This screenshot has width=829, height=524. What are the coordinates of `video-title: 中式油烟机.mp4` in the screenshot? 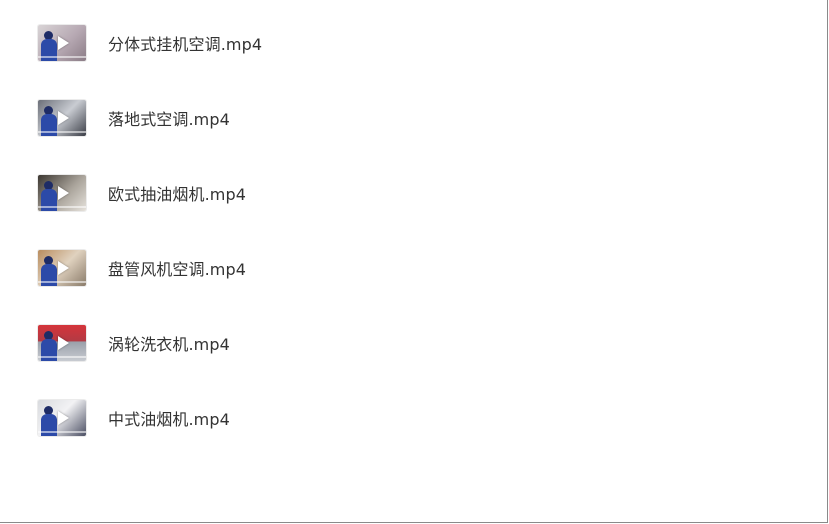 It's located at (169, 418).